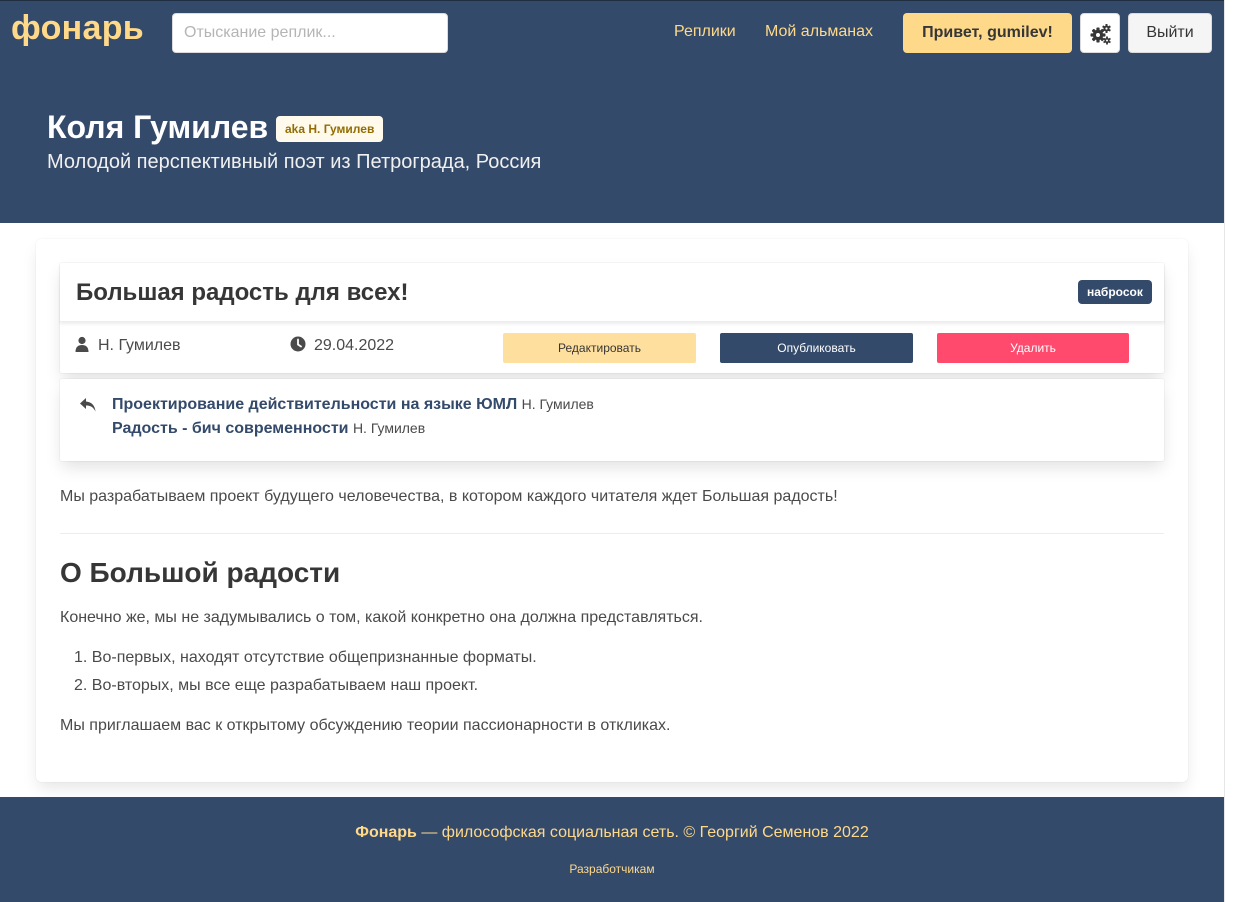 Image resolution: width=1238 pixels, height=902 pixels. I want to click on settings-button, so click(1100, 33).